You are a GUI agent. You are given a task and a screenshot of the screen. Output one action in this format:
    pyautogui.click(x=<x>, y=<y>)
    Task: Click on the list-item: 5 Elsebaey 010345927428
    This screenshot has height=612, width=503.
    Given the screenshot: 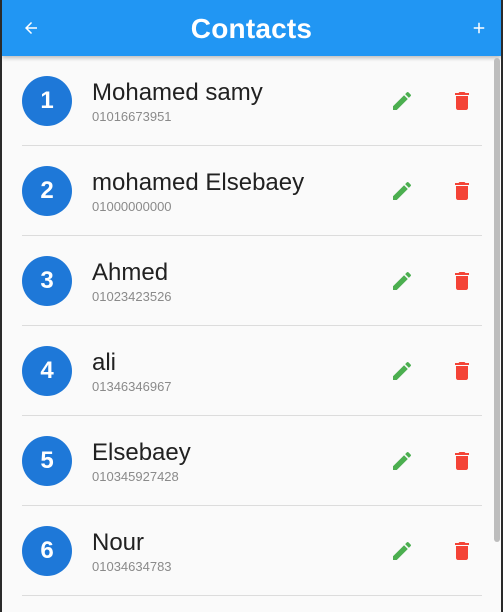 What is the action you would take?
    pyautogui.click(x=251, y=461)
    